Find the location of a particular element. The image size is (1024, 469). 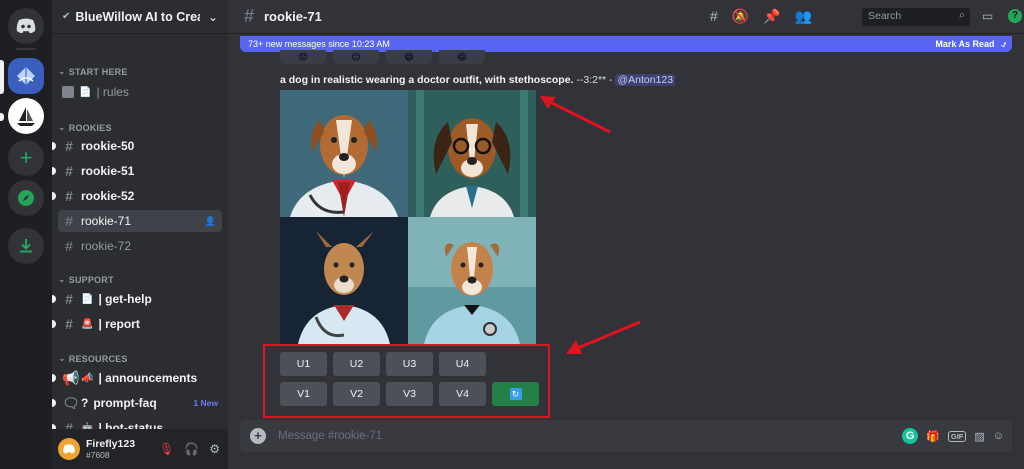

upscale-button-1: U1 is located at coordinates (303, 364).